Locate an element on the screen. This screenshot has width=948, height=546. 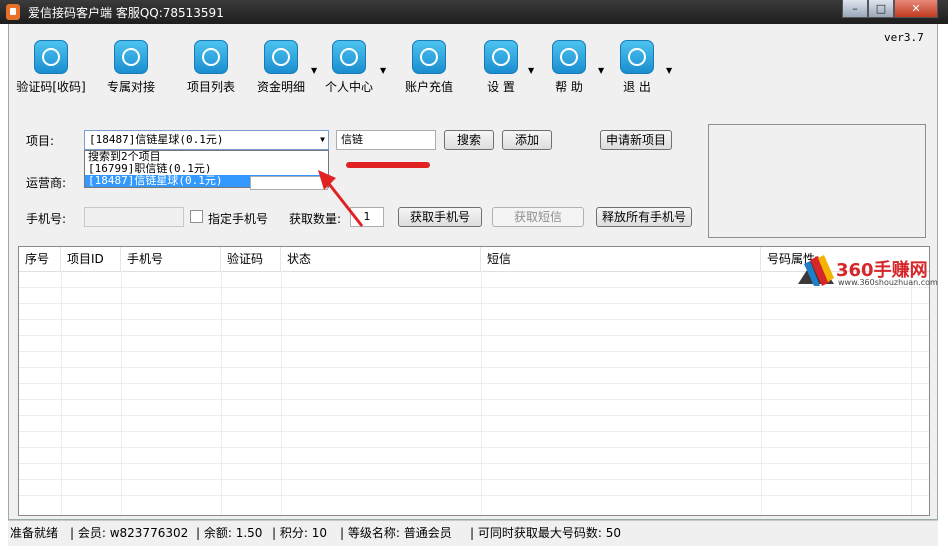
phone-label: 手机号: is located at coordinates (46, 219).